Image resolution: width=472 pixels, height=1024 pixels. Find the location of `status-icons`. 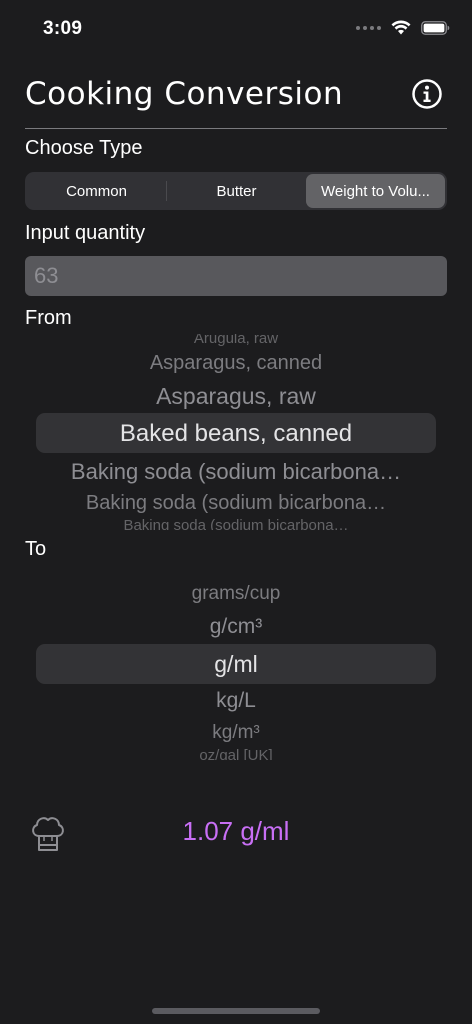

status-icons is located at coordinates (403, 27).